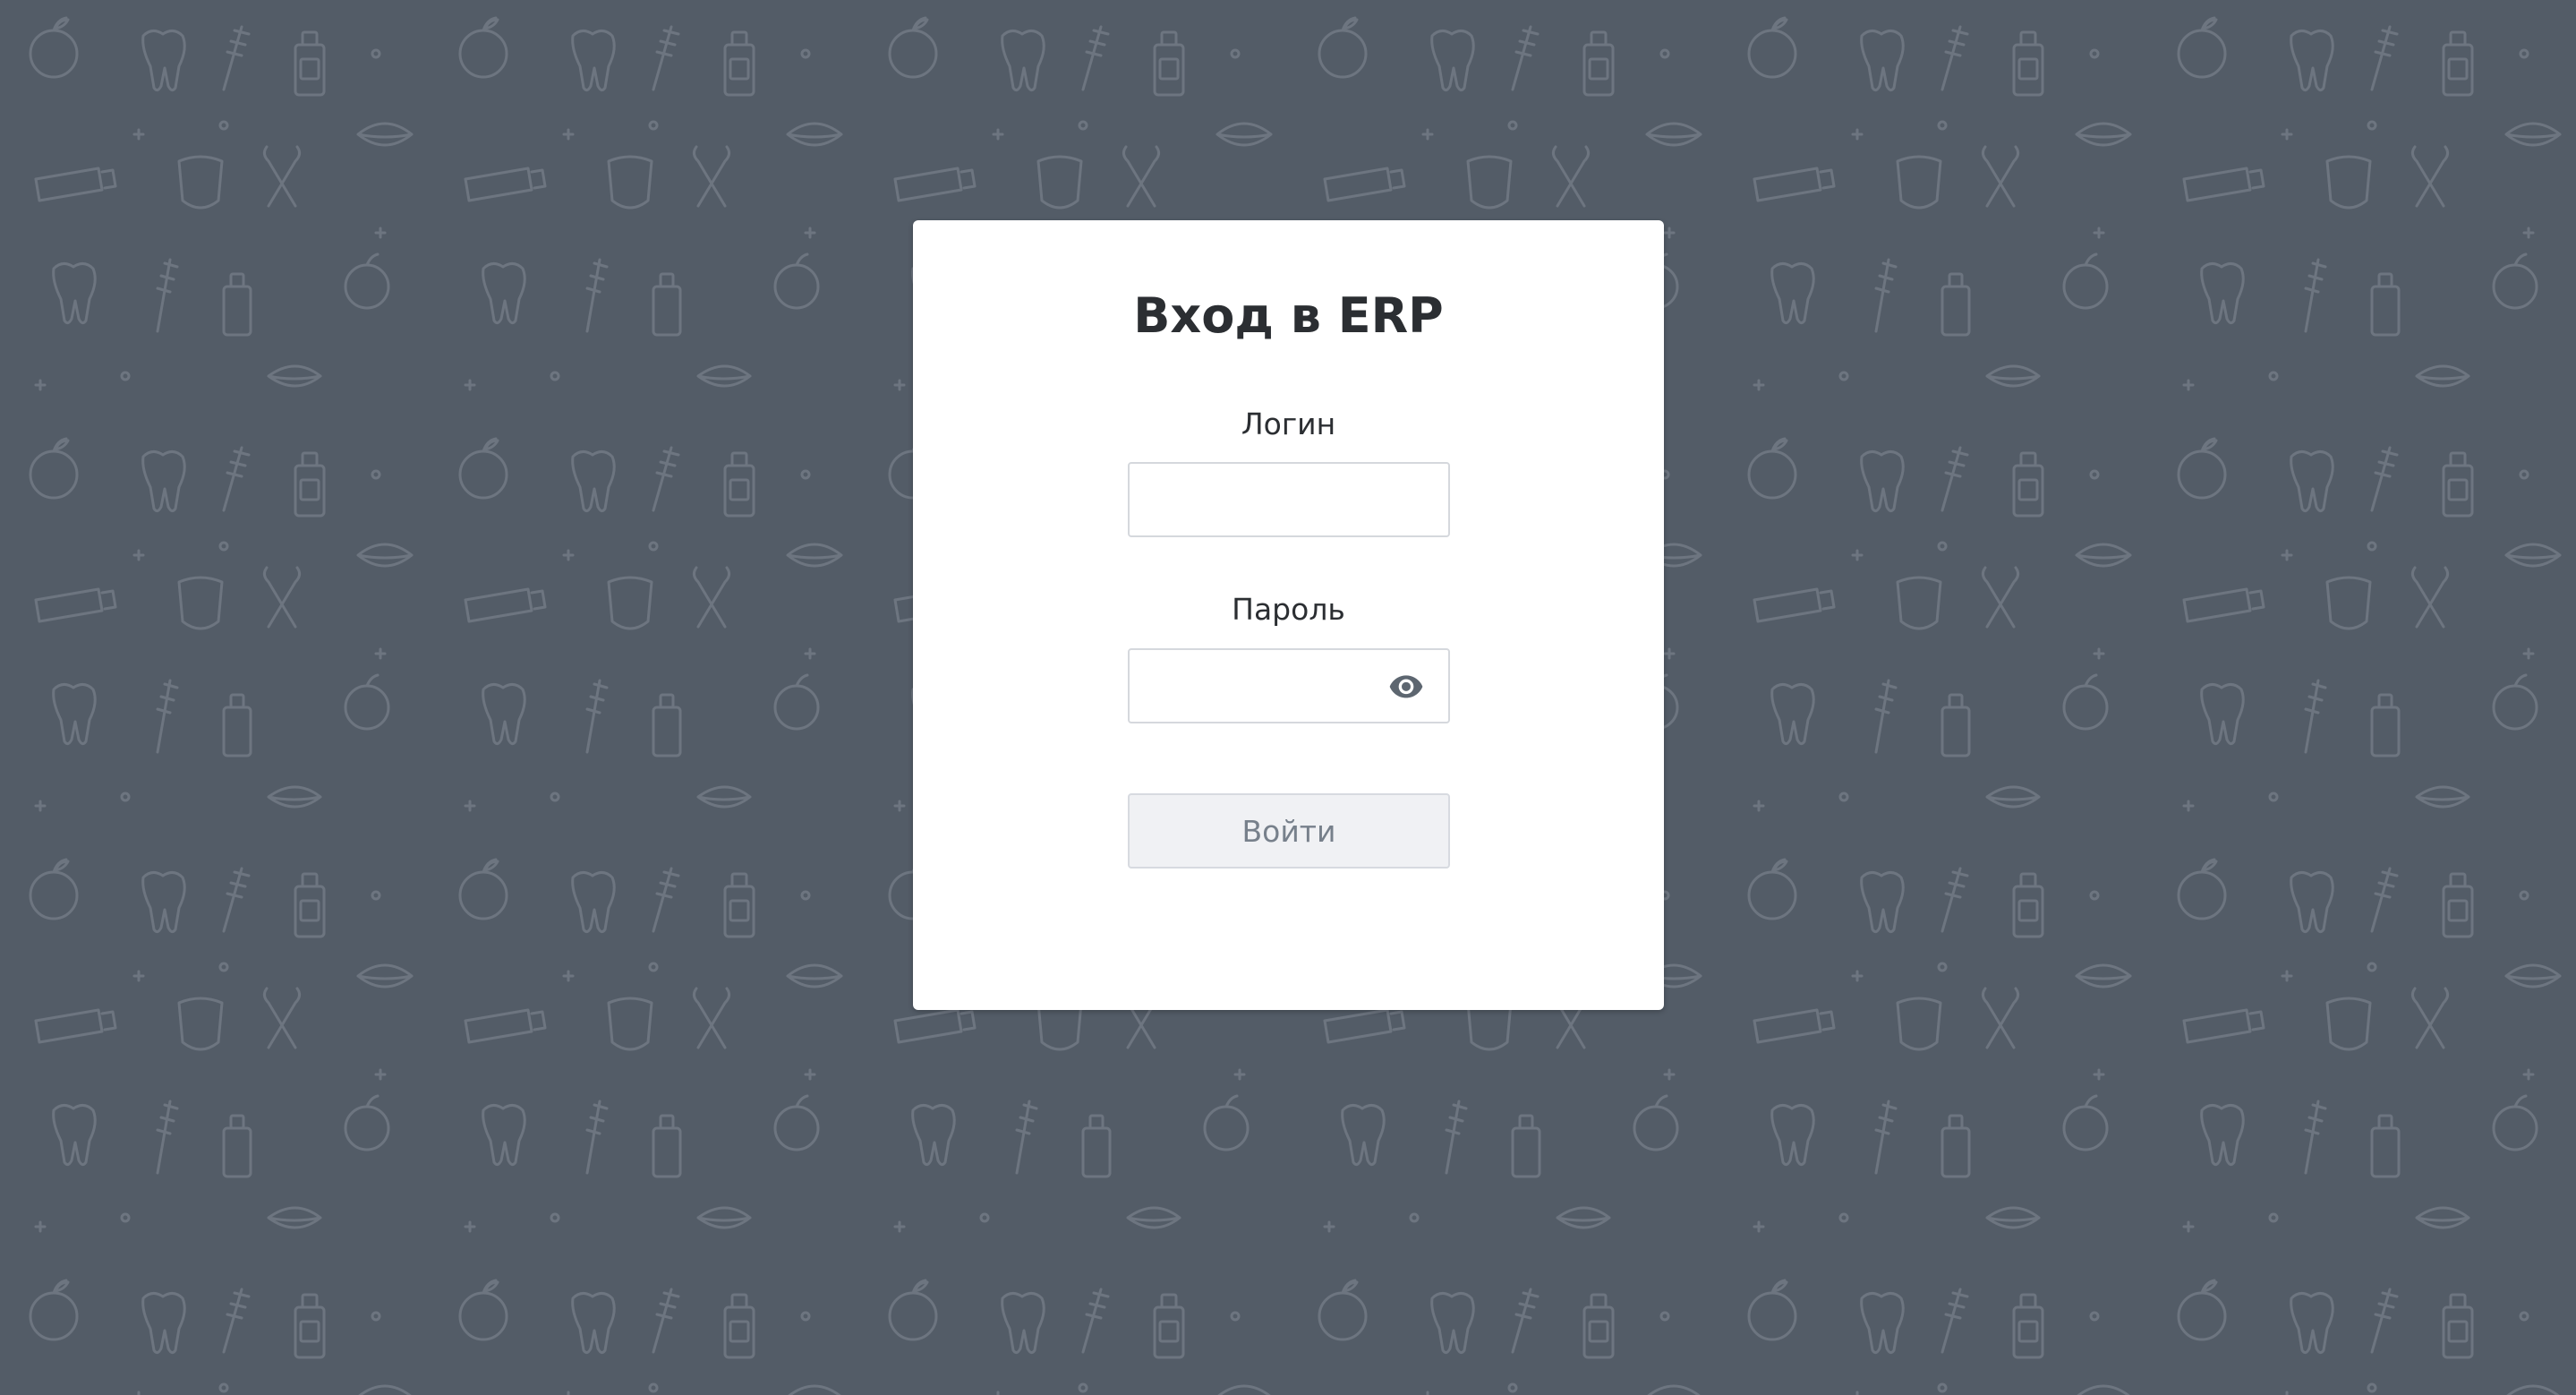 The image size is (2576, 1395). I want to click on eye-icon, so click(1406, 686).